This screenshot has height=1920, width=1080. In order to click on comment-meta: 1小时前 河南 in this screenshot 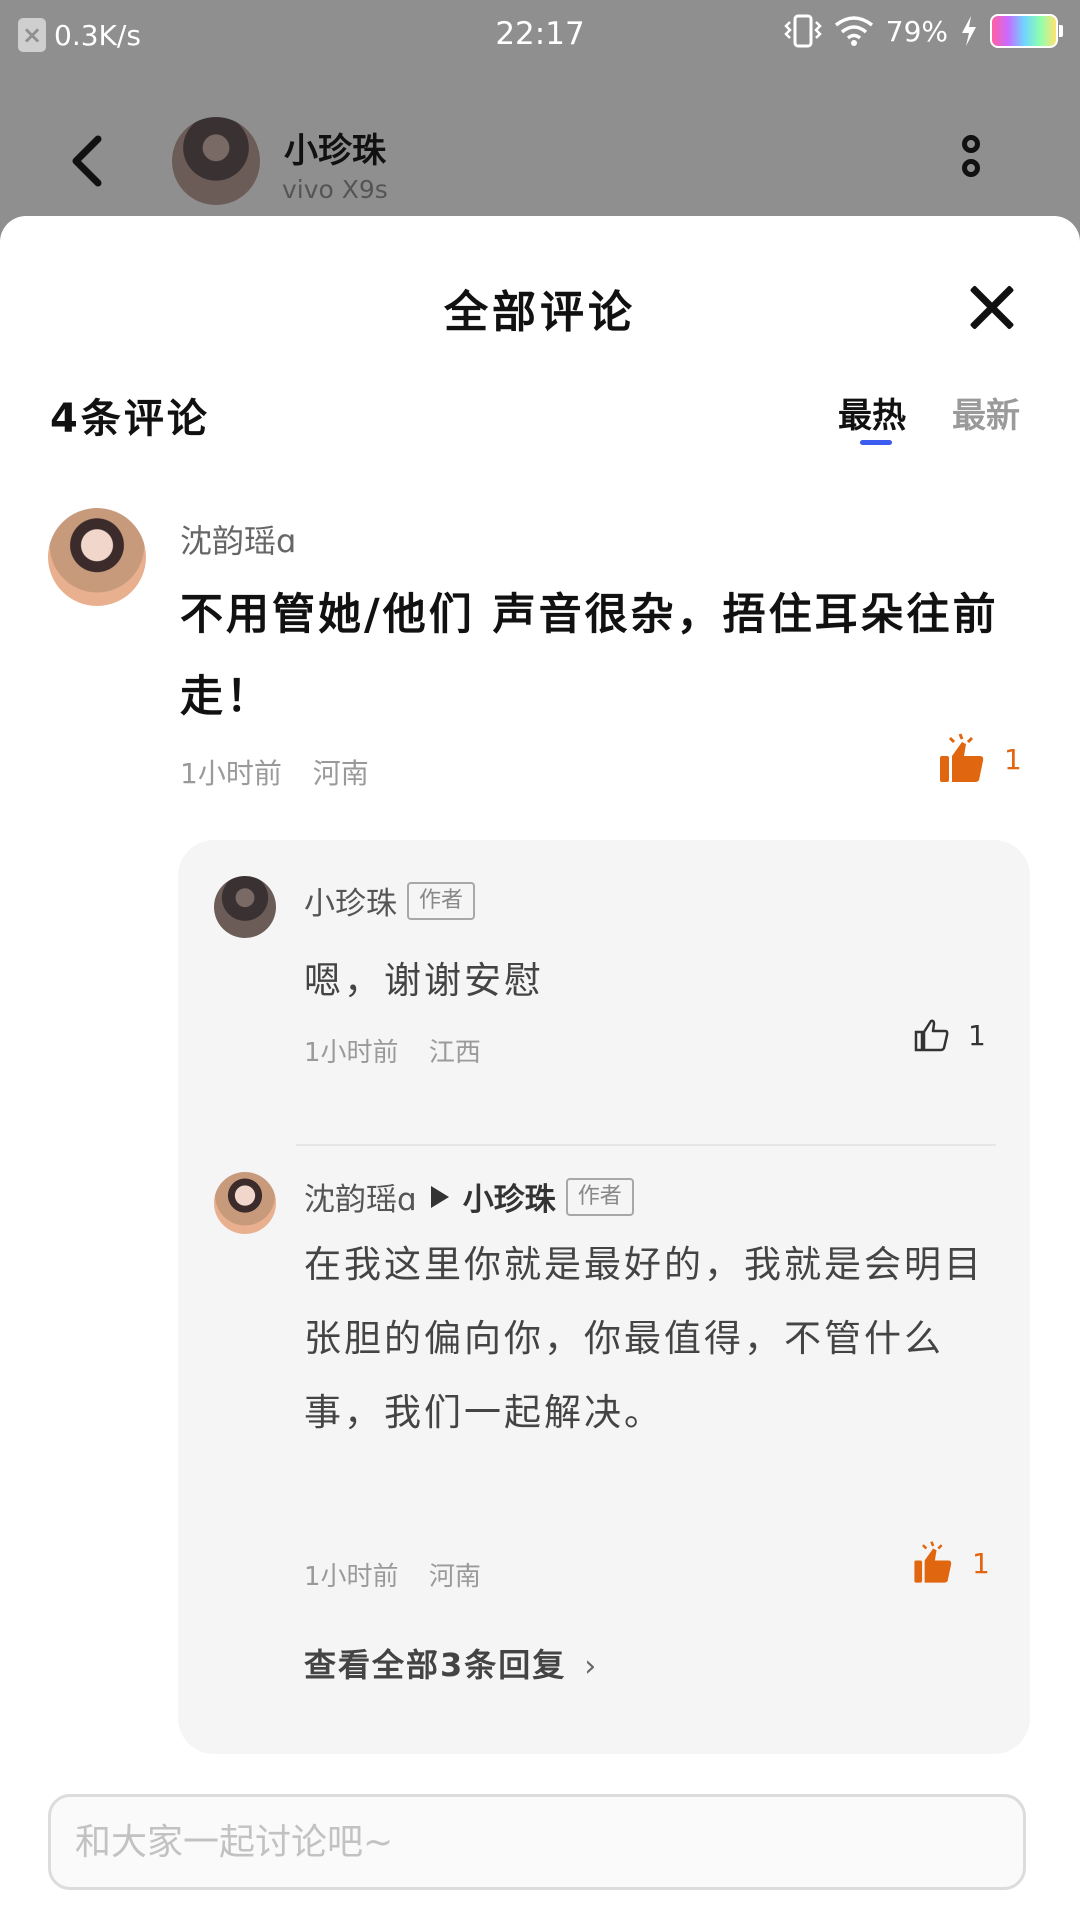, I will do `click(274, 772)`.